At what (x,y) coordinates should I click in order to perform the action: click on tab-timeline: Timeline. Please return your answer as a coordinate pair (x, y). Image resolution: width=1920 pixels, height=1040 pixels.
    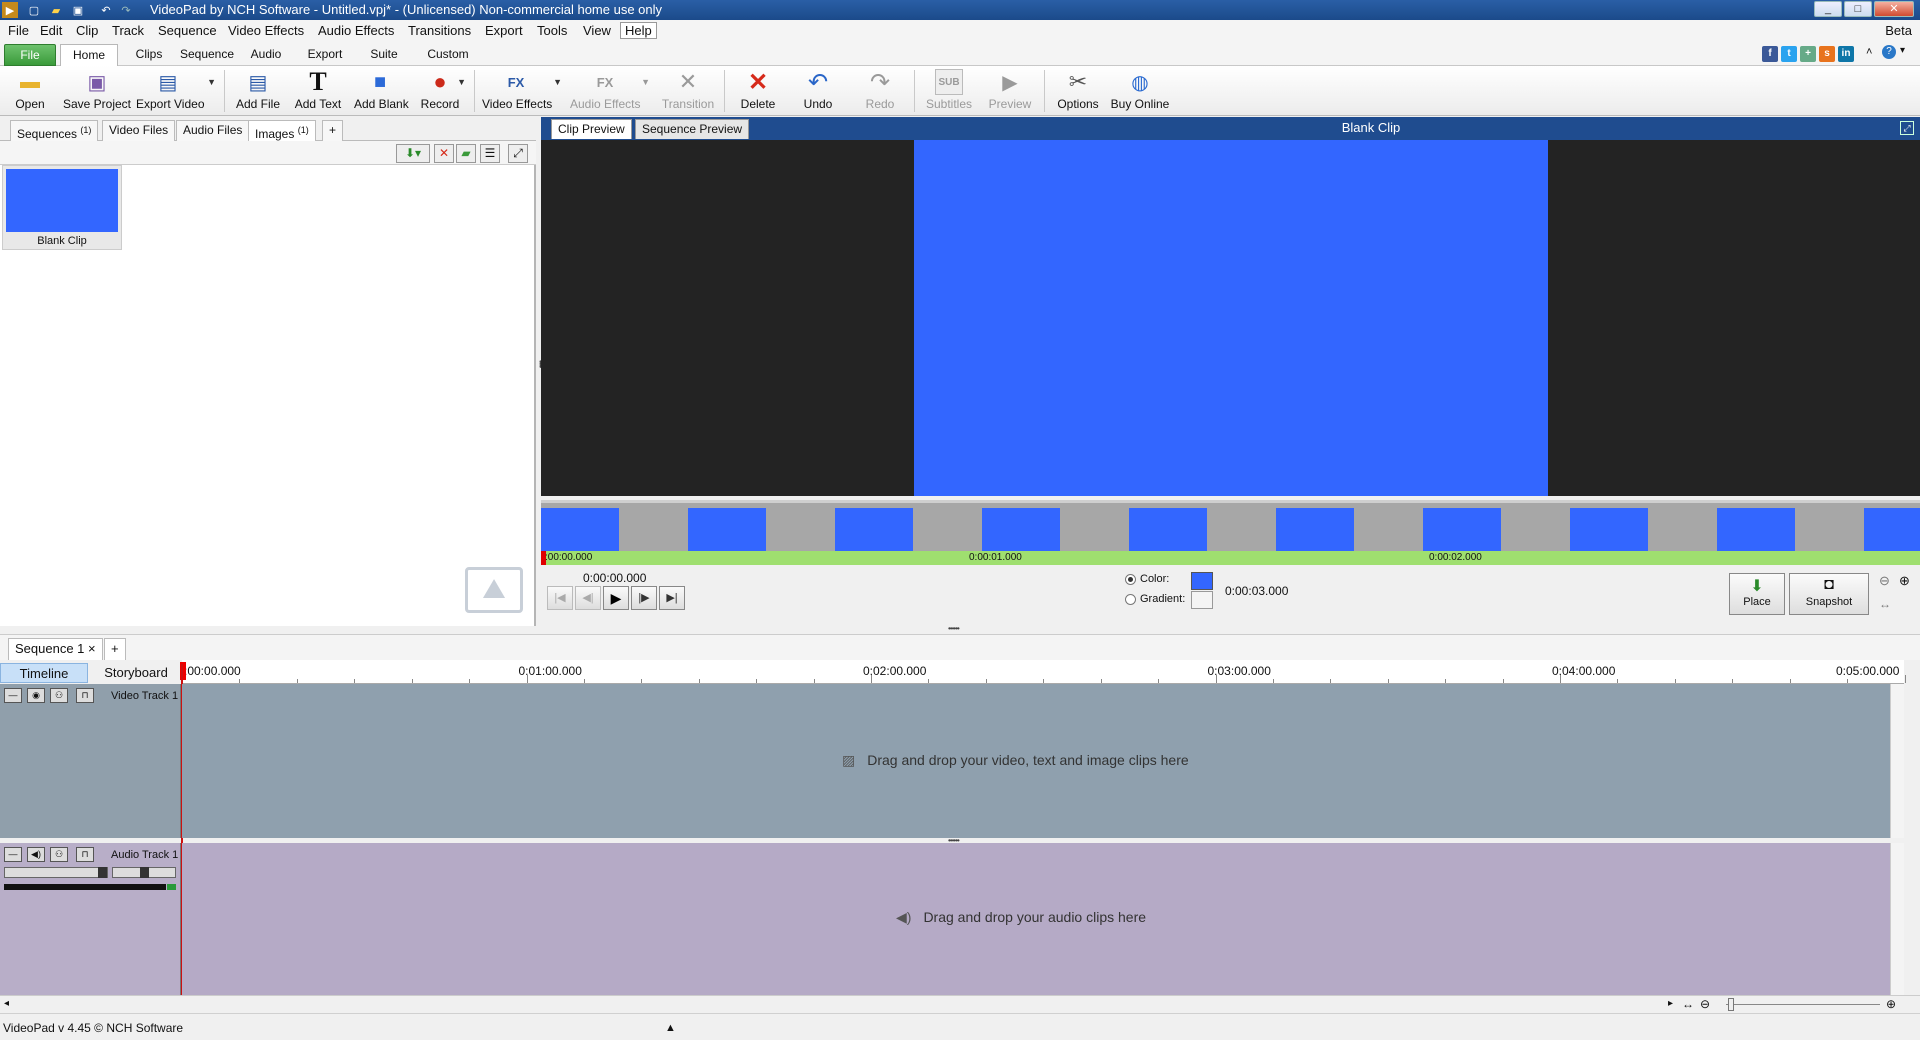
    Looking at the image, I should click on (44, 673).